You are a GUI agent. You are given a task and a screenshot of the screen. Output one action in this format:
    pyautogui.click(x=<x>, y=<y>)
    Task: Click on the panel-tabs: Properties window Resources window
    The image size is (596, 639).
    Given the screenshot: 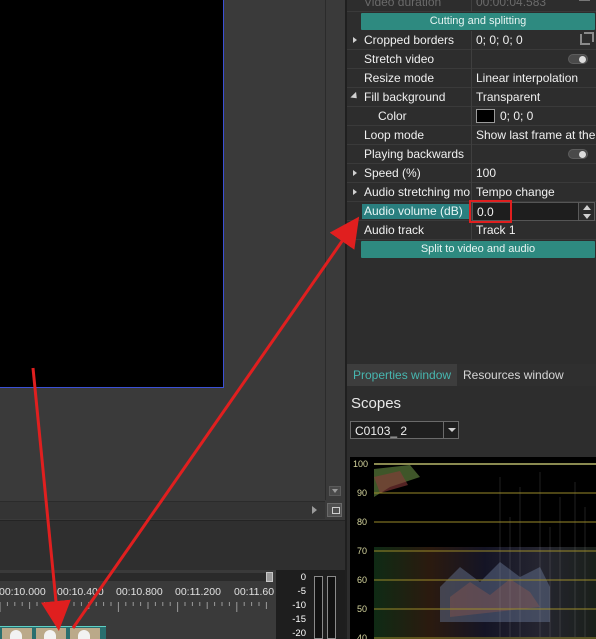 What is the action you would take?
    pyautogui.click(x=471, y=375)
    